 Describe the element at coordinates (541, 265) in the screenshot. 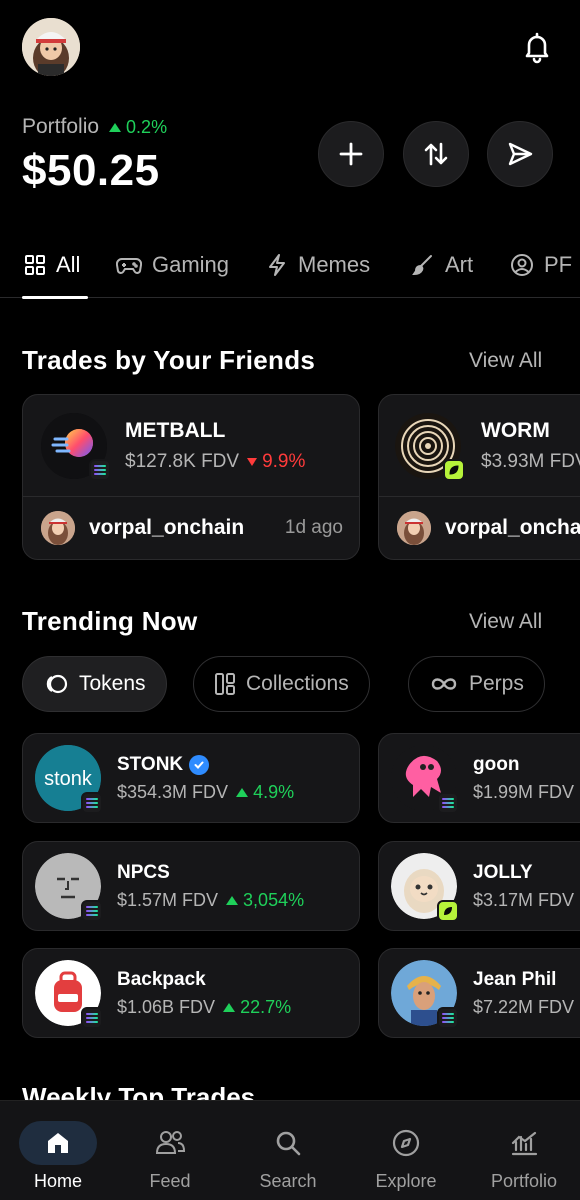

I see `tab-pf: PF` at that location.